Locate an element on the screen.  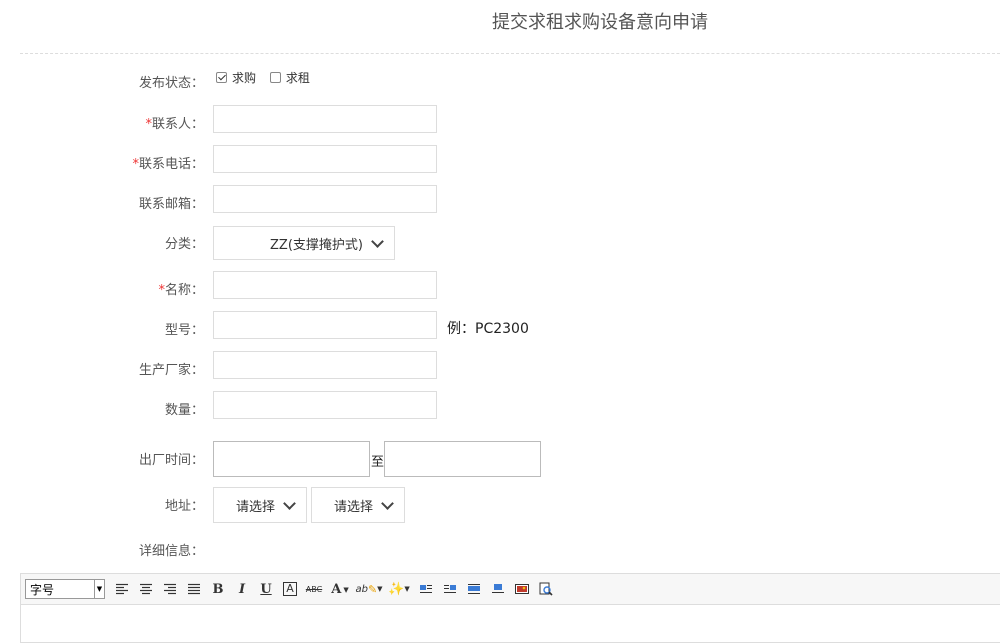
page-title: 提交求租求购设备意向申请 is located at coordinates (600, 22).